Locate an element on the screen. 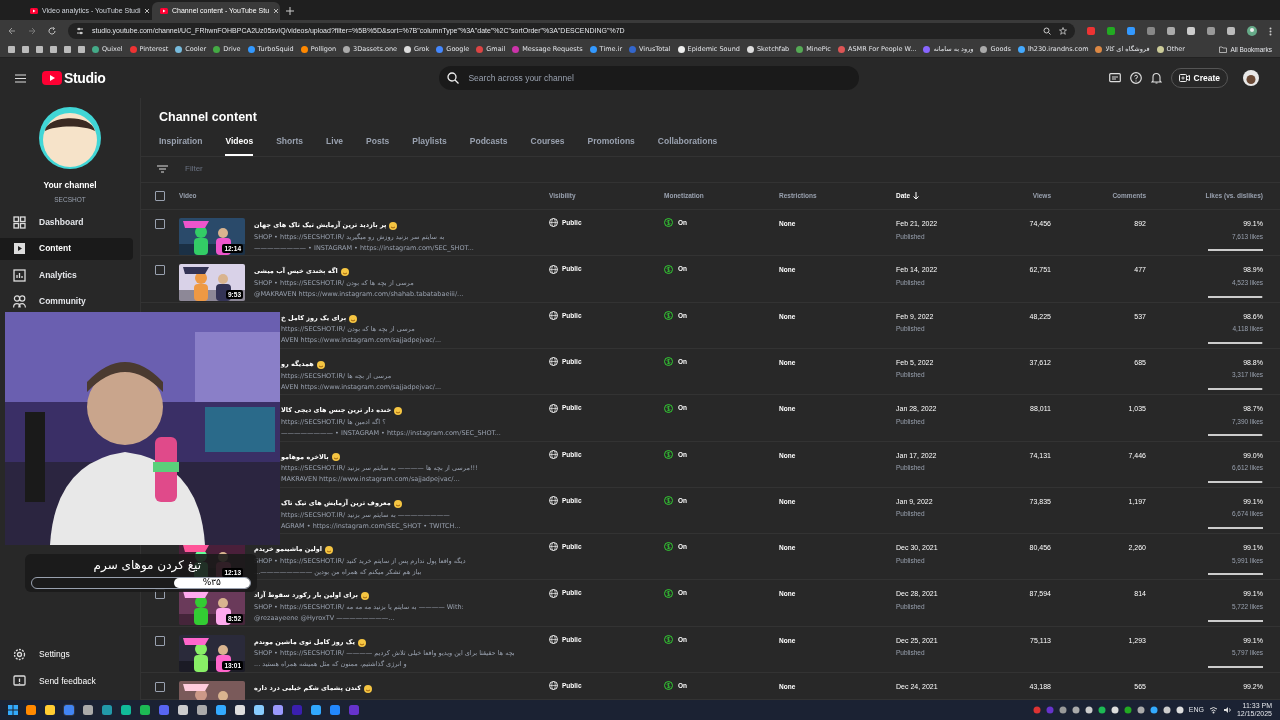 Image resolution: width=1280 pixels, height=720 pixels. content-tab: Shorts is located at coordinates (290, 142).